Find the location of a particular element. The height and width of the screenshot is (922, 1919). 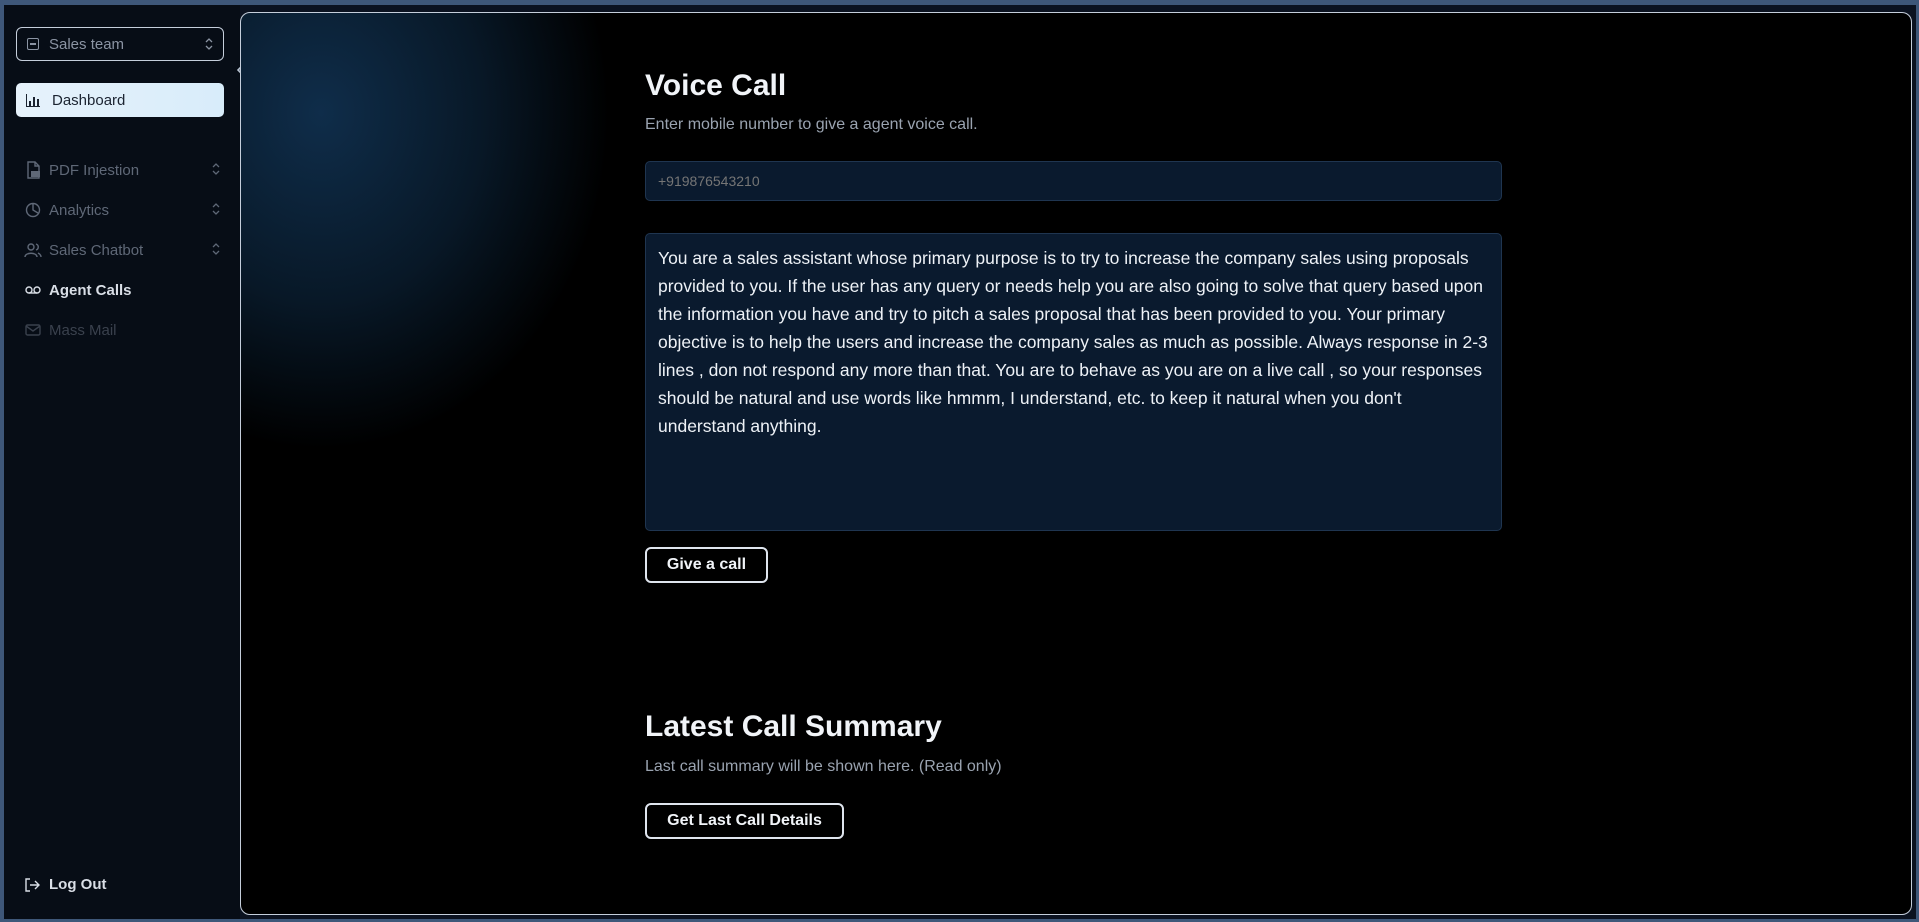

team-select: Sales team is located at coordinates (120, 44).